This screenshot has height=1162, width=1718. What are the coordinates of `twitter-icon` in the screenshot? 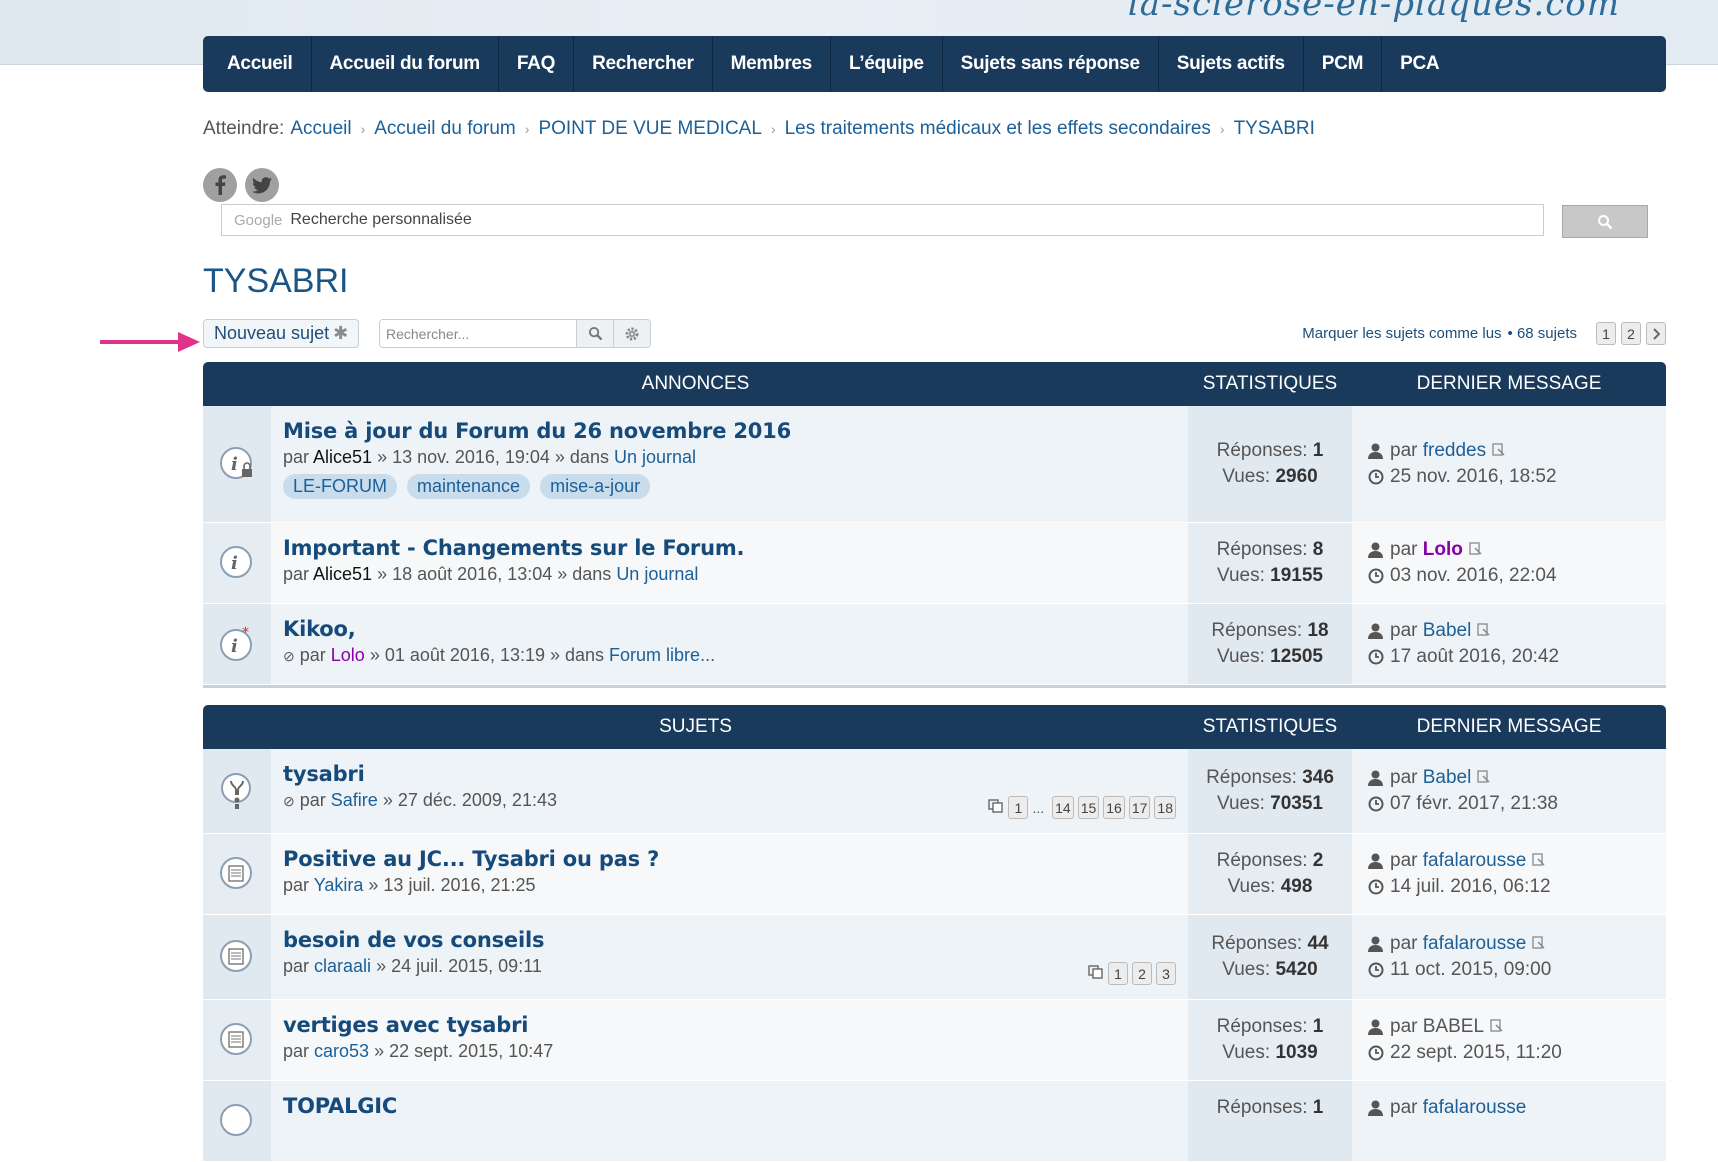 It's located at (262, 185).